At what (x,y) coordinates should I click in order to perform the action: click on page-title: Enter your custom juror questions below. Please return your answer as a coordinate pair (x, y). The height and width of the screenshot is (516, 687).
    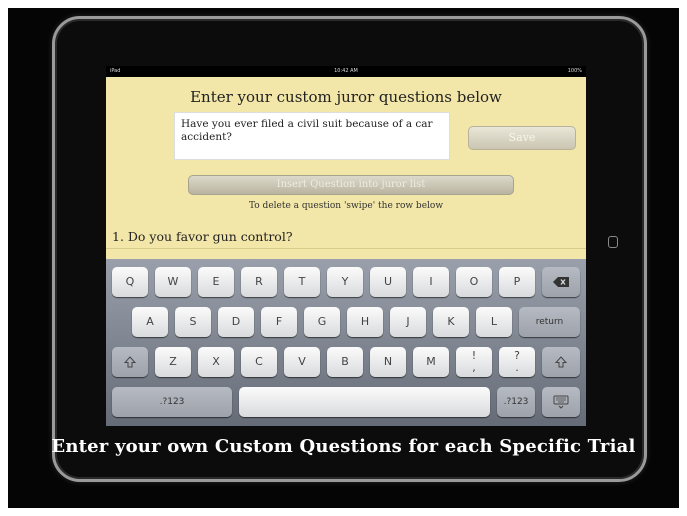
    Looking at the image, I should click on (346, 97).